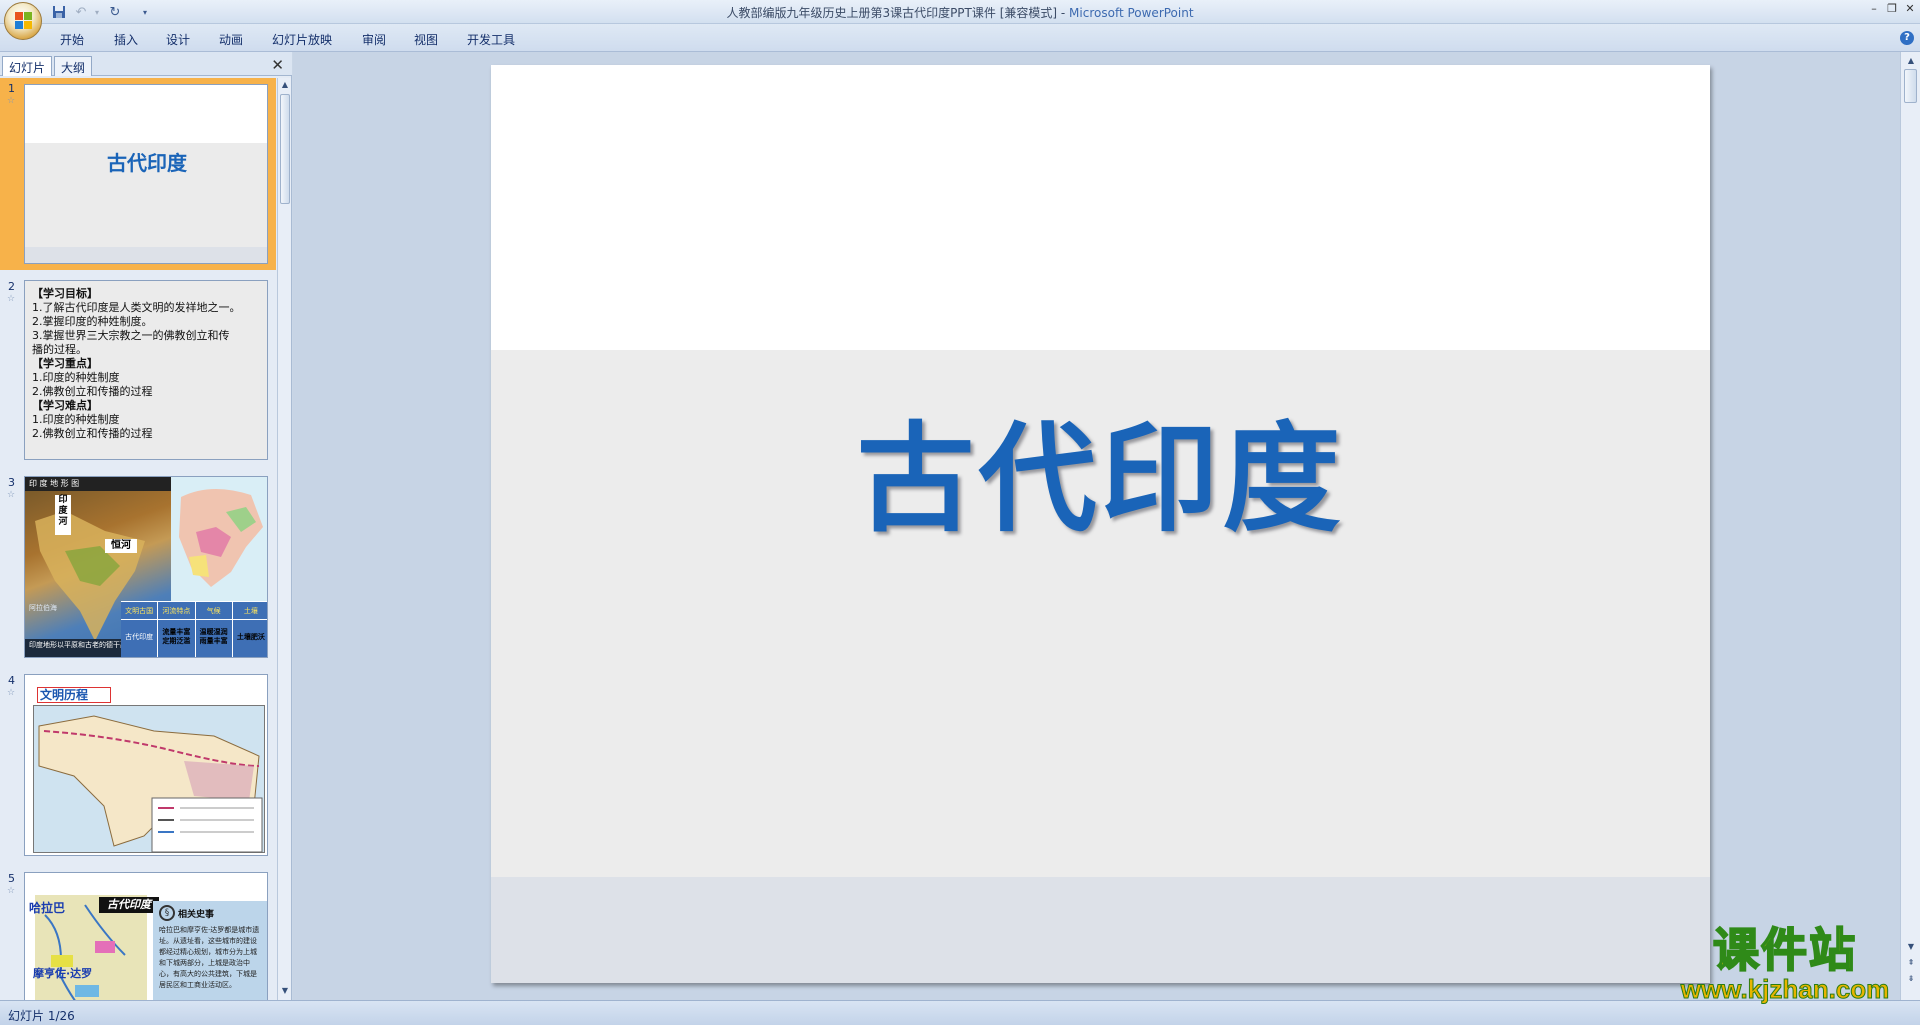  I want to click on document-title: 人教部编版九年级历史上册第3课古代印度PPT课件 [兼容模式], so click(892, 13).